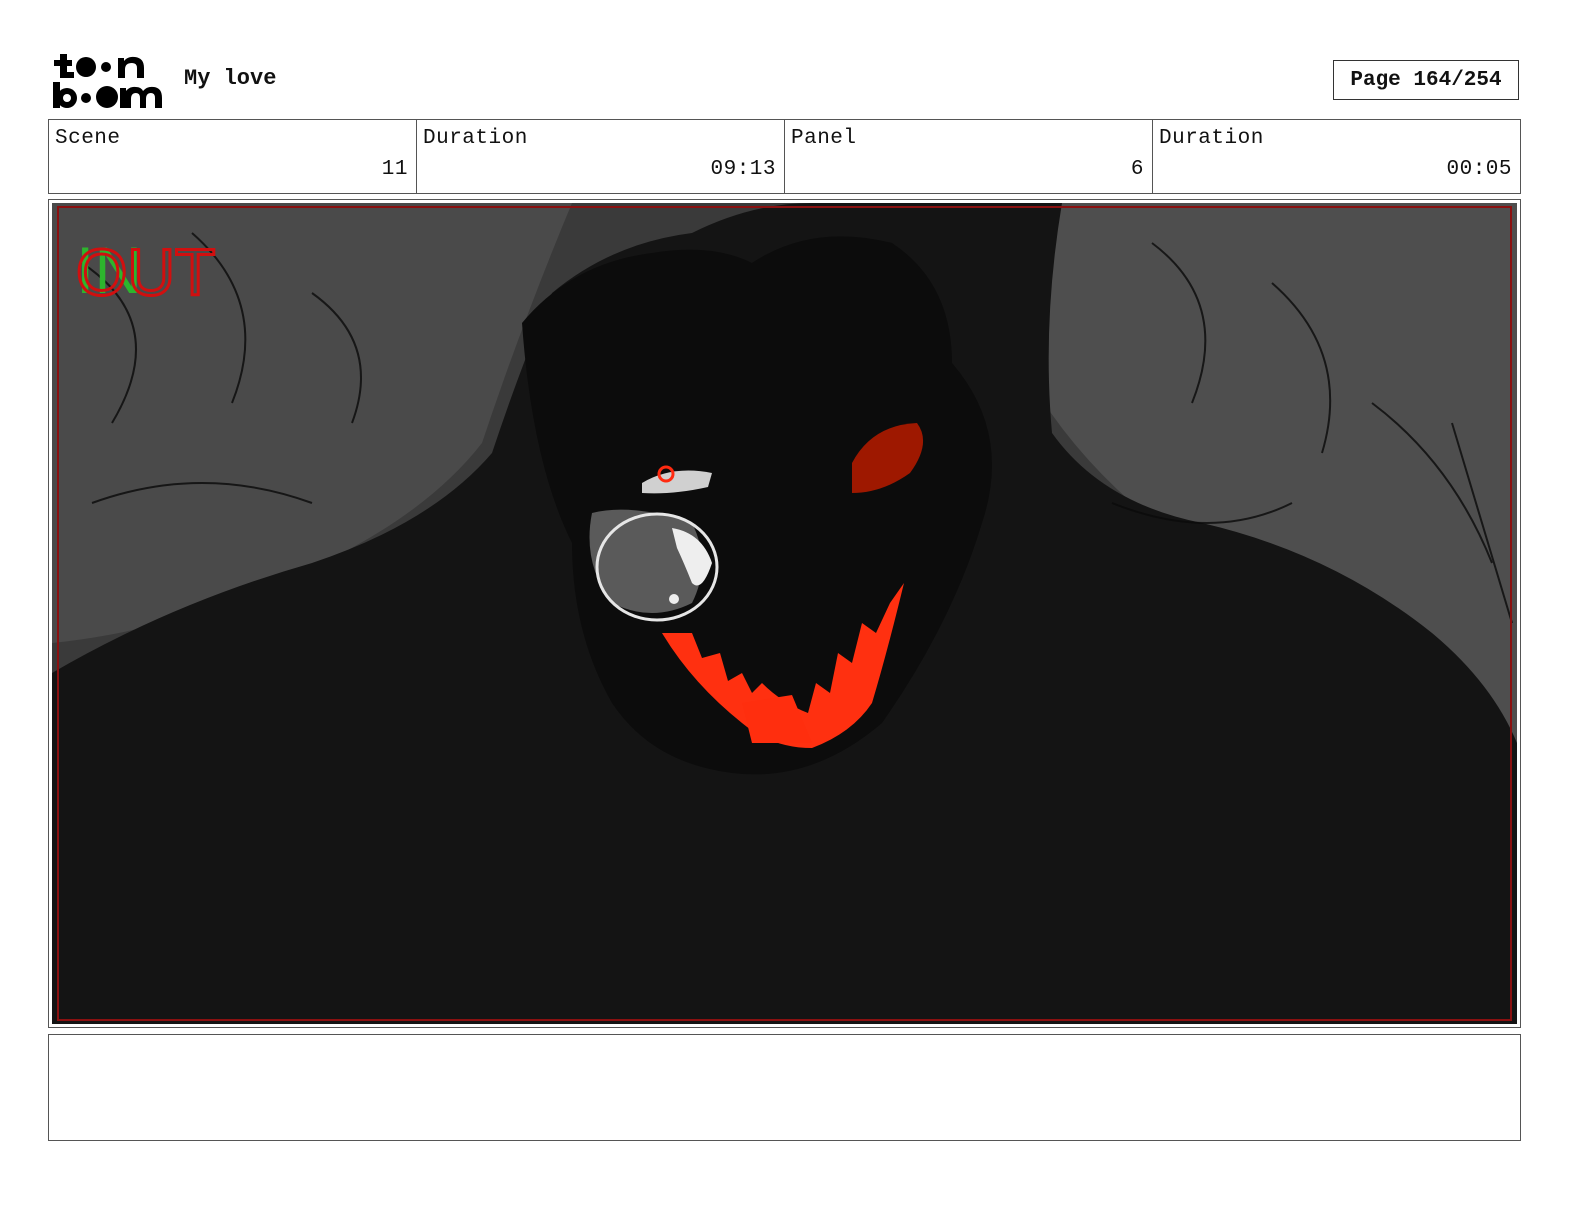 This screenshot has width=1584, height=1224. What do you see at coordinates (1479, 169) in the screenshot?
I see `panel-duration-value: 00:05` at bounding box center [1479, 169].